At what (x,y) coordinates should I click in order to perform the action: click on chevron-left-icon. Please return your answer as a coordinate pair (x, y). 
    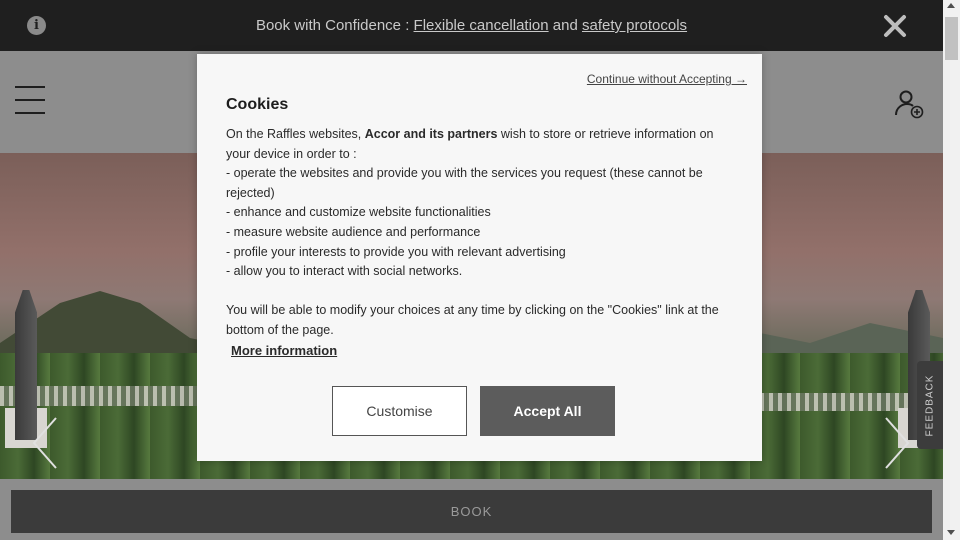
    Looking at the image, I should click on (45, 443).